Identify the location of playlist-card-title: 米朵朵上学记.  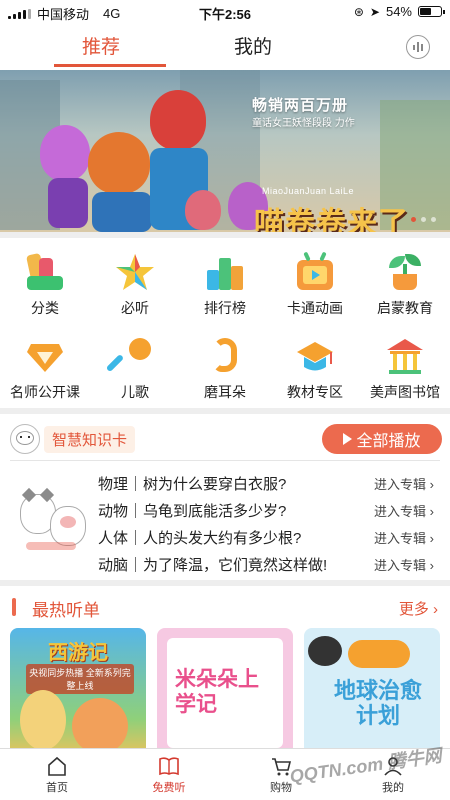
(217, 691).